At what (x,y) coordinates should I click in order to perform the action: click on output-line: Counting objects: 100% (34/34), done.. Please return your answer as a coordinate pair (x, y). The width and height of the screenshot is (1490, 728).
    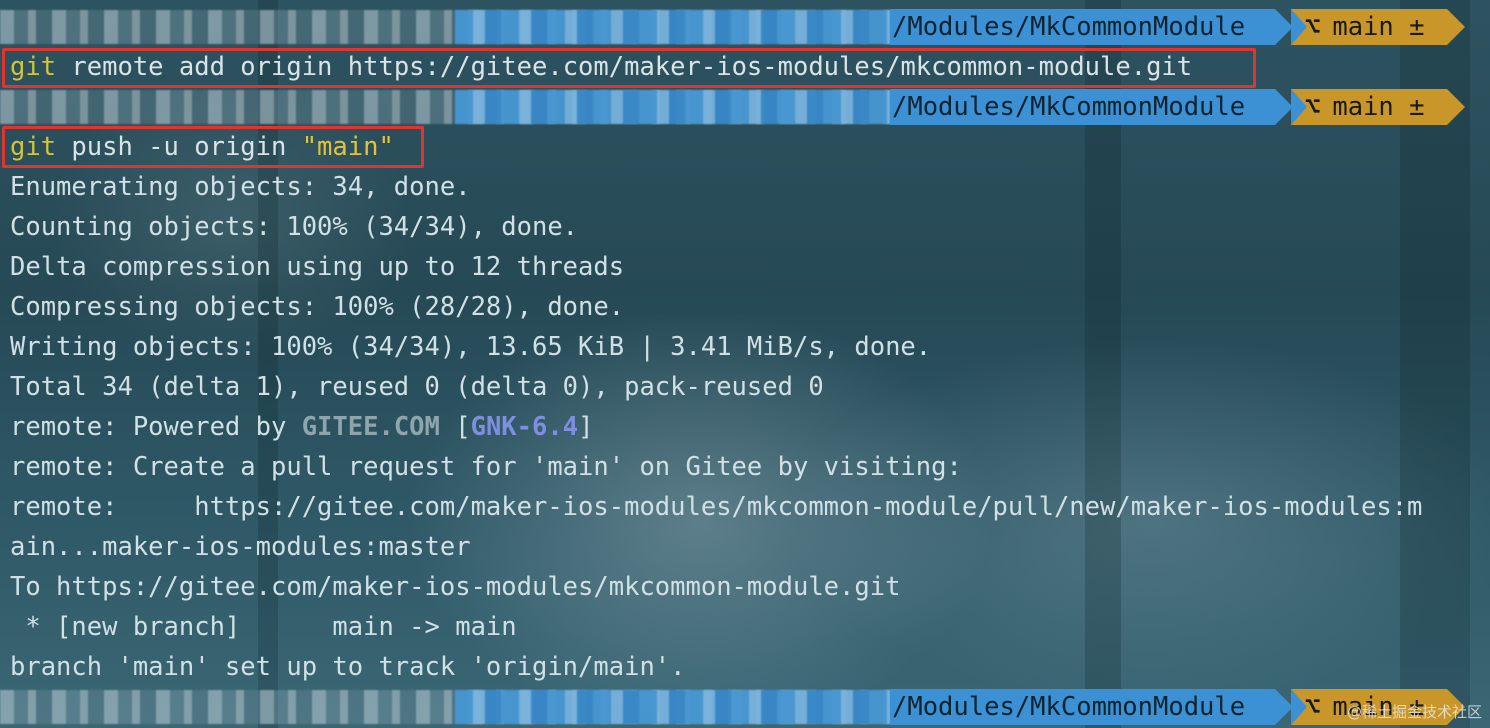
    Looking at the image, I should click on (294, 227).